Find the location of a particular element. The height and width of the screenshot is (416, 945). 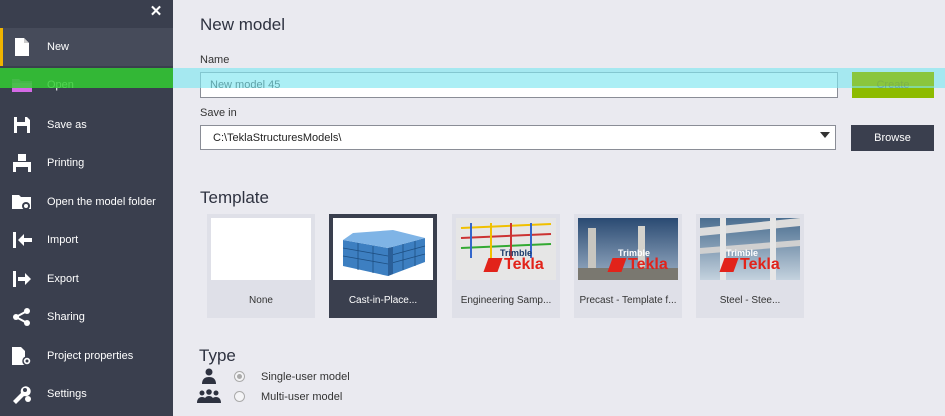

browse-button-label: Browse is located at coordinates (892, 138).